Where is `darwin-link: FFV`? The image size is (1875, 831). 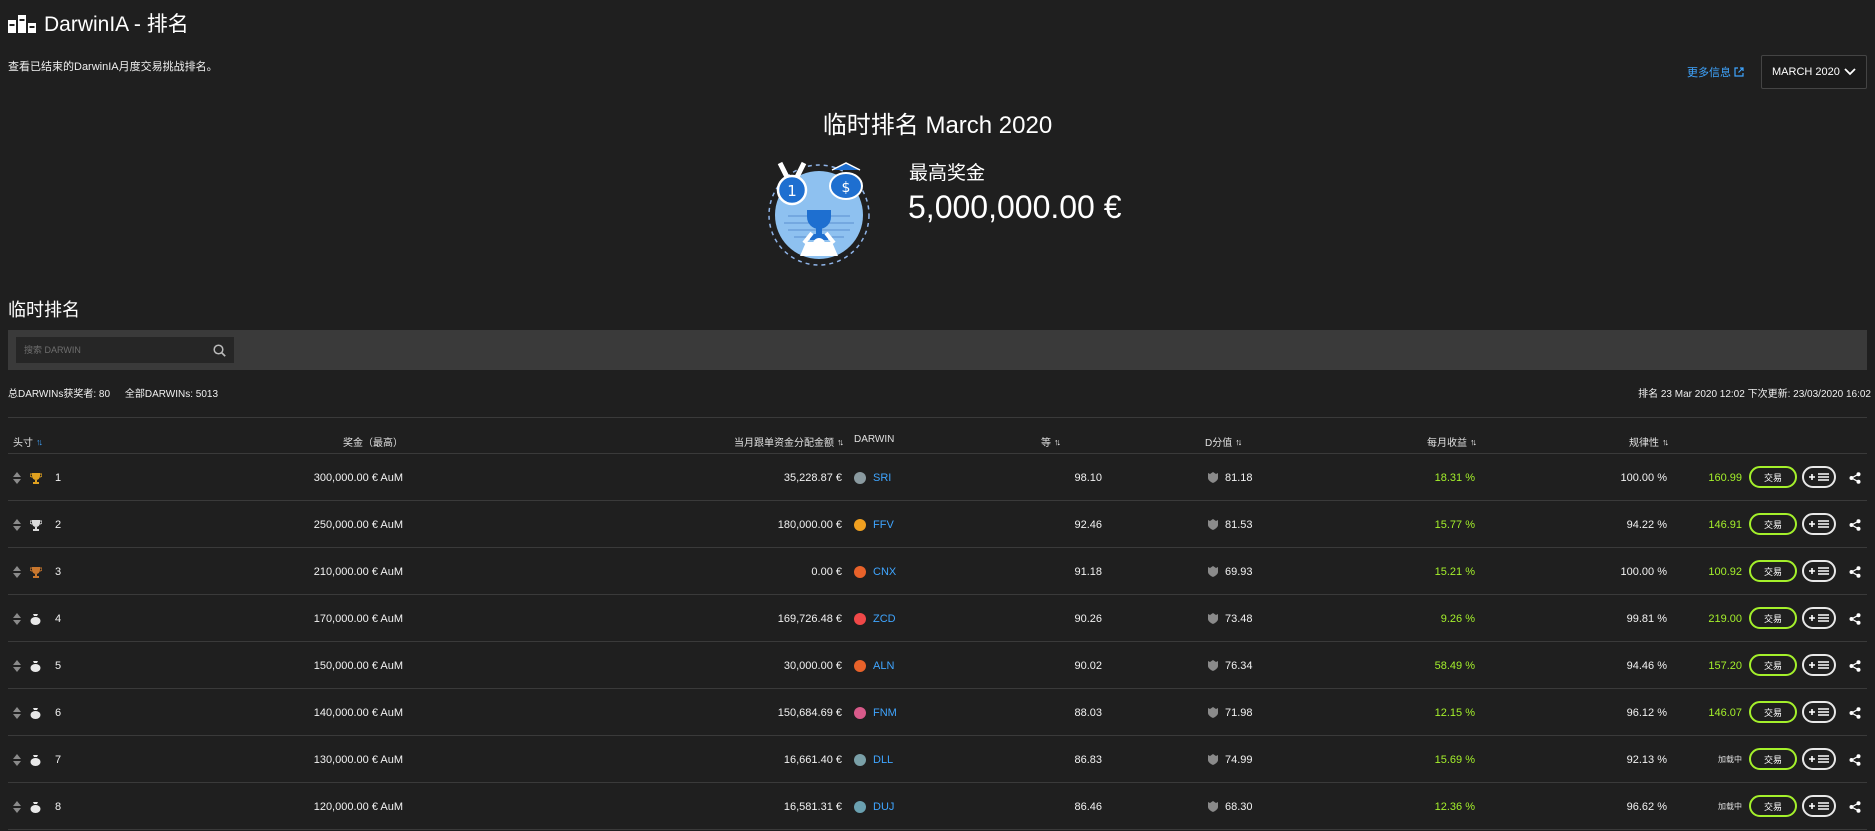
darwin-link: FFV is located at coordinates (883, 525).